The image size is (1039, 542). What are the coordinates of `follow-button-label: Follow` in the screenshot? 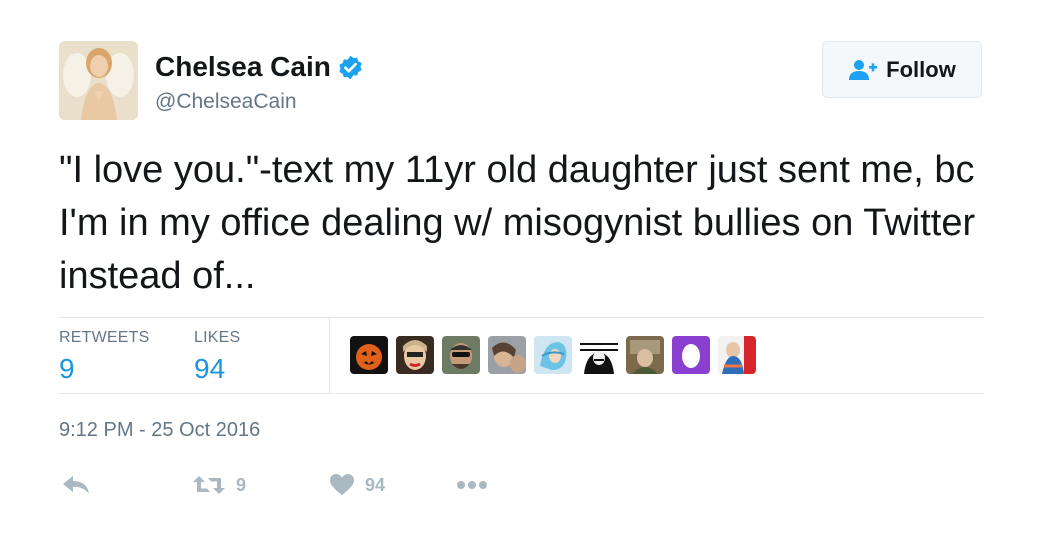 It's located at (921, 69).